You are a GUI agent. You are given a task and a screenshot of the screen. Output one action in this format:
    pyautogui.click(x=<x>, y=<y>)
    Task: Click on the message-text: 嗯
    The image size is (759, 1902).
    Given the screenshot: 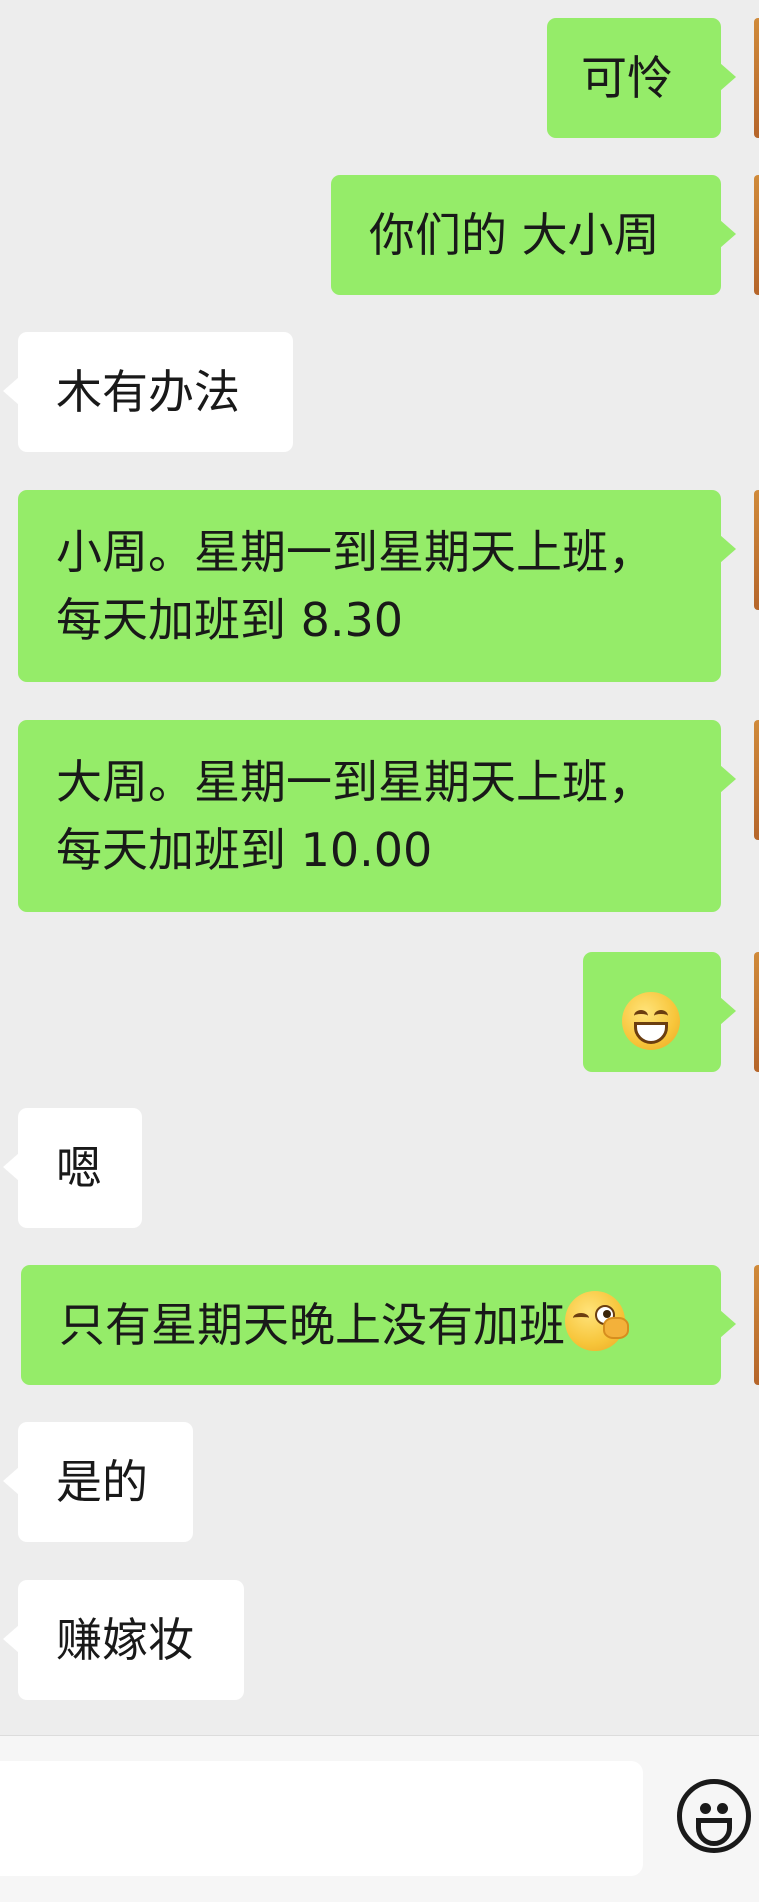 What is the action you would take?
    pyautogui.click(x=79, y=1168)
    